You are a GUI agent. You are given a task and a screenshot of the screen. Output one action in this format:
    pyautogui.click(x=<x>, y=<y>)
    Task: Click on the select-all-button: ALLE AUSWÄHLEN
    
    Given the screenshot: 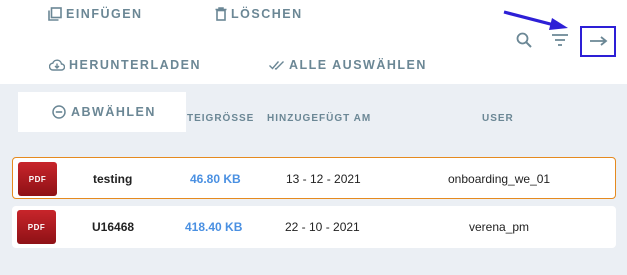 What is the action you would take?
    pyautogui.click(x=348, y=65)
    